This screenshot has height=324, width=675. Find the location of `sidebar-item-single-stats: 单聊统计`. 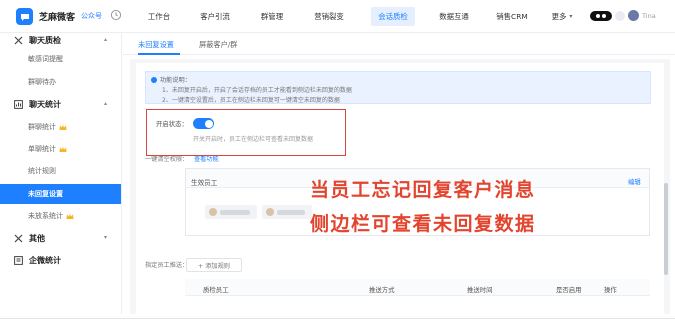

sidebar-item-single-stats: 单聊统计 is located at coordinates (60, 149).